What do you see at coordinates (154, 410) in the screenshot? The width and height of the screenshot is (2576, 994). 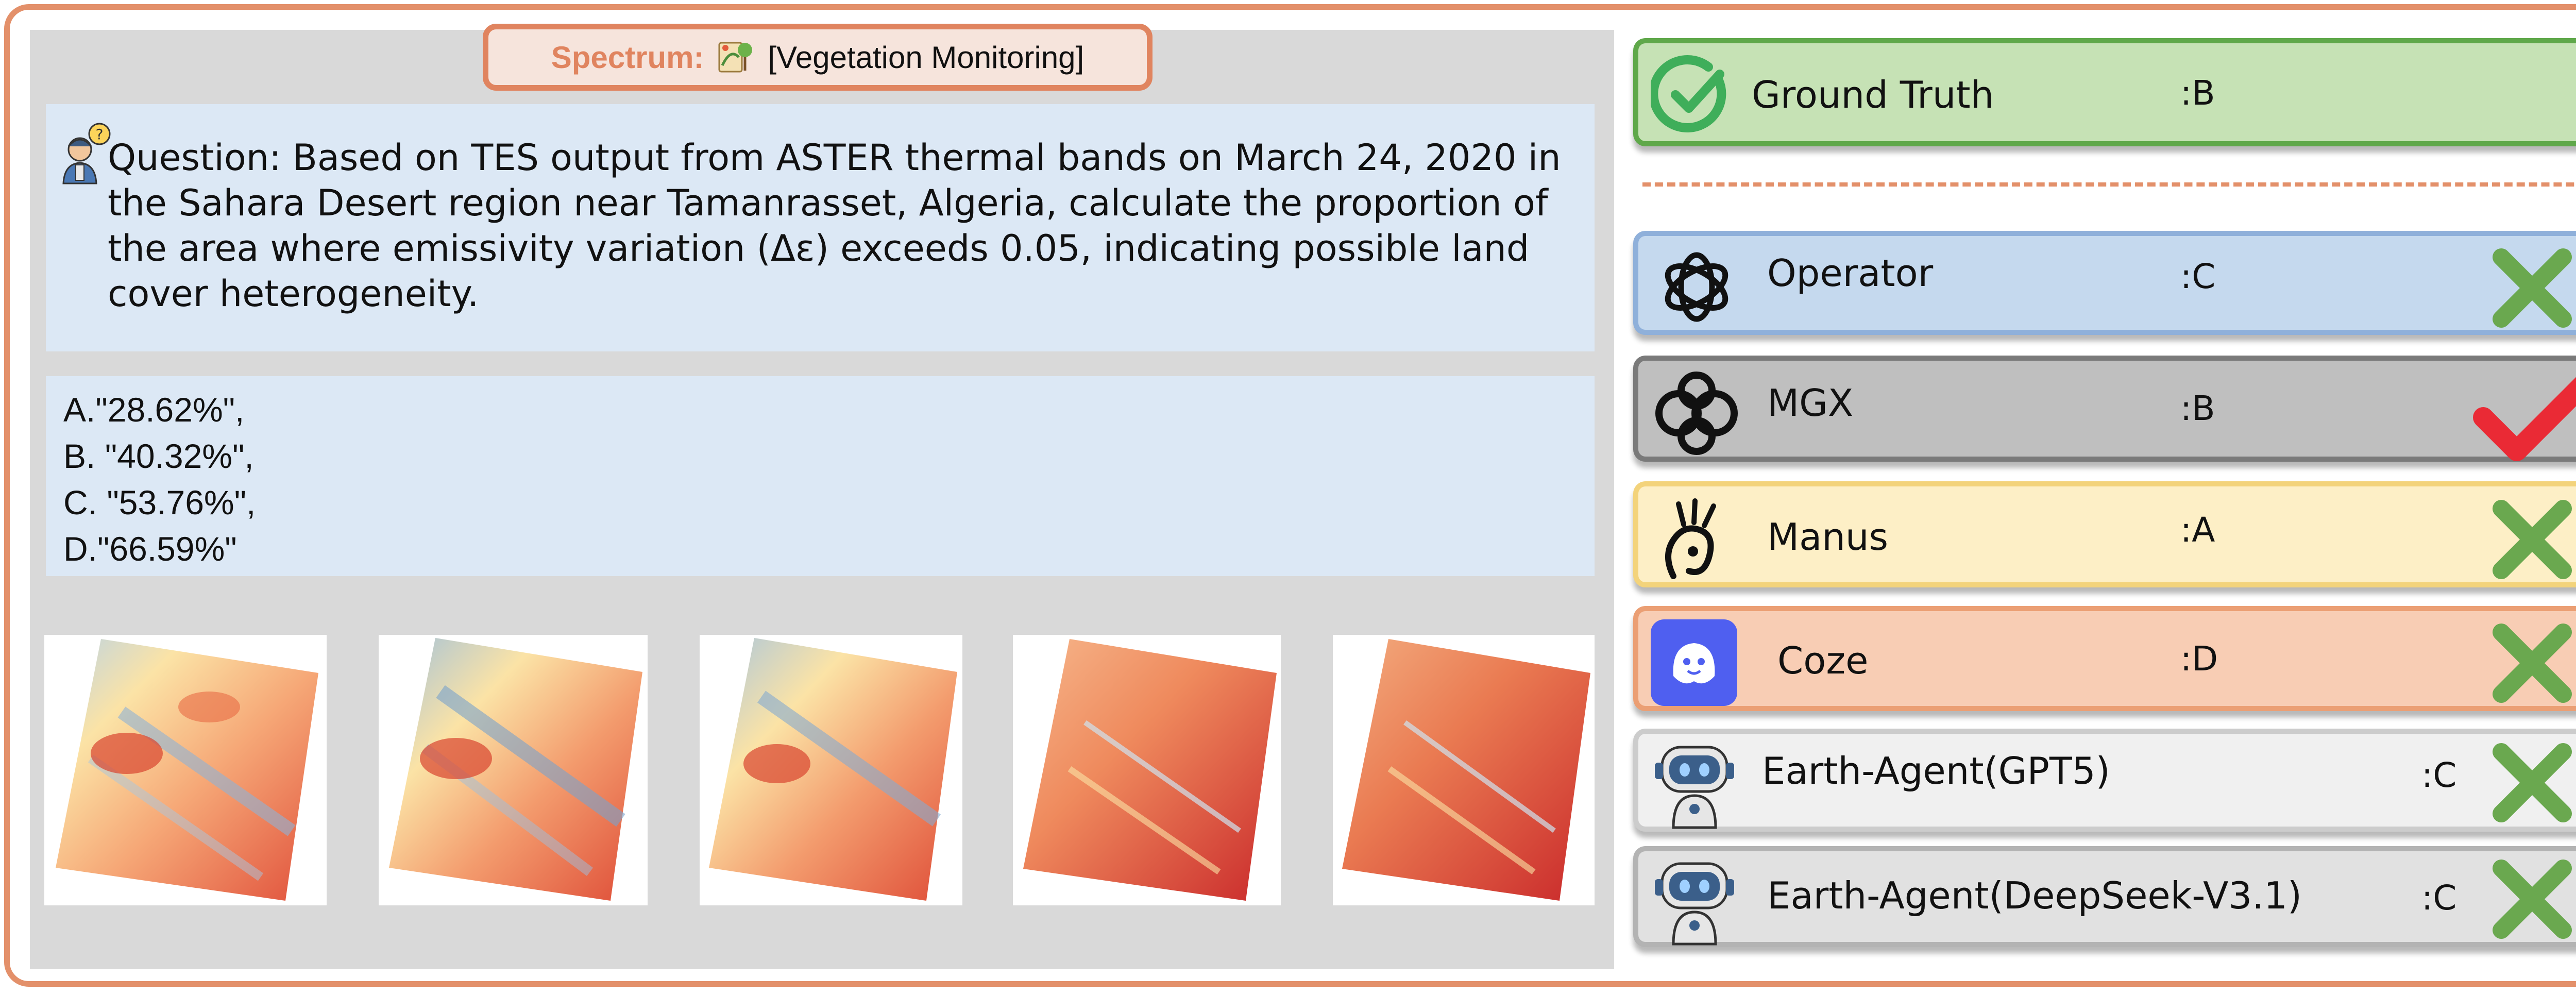 I see `option-a: A."28.62%",` at bounding box center [154, 410].